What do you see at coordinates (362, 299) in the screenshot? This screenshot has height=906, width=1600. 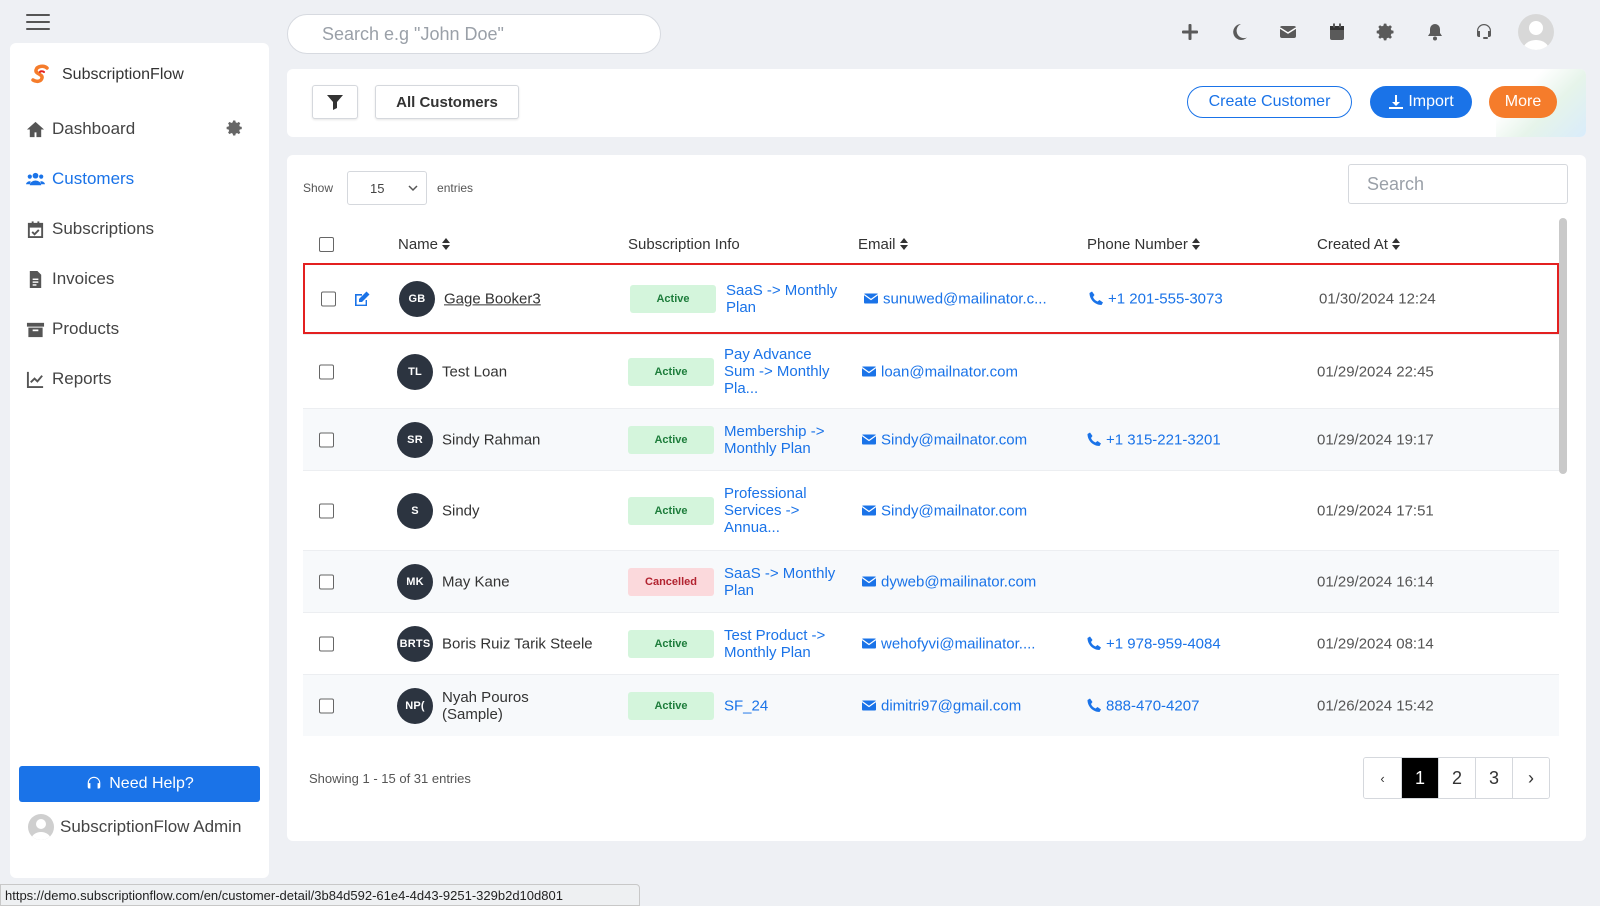 I see `edit-icon` at bounding box center [362, 299].